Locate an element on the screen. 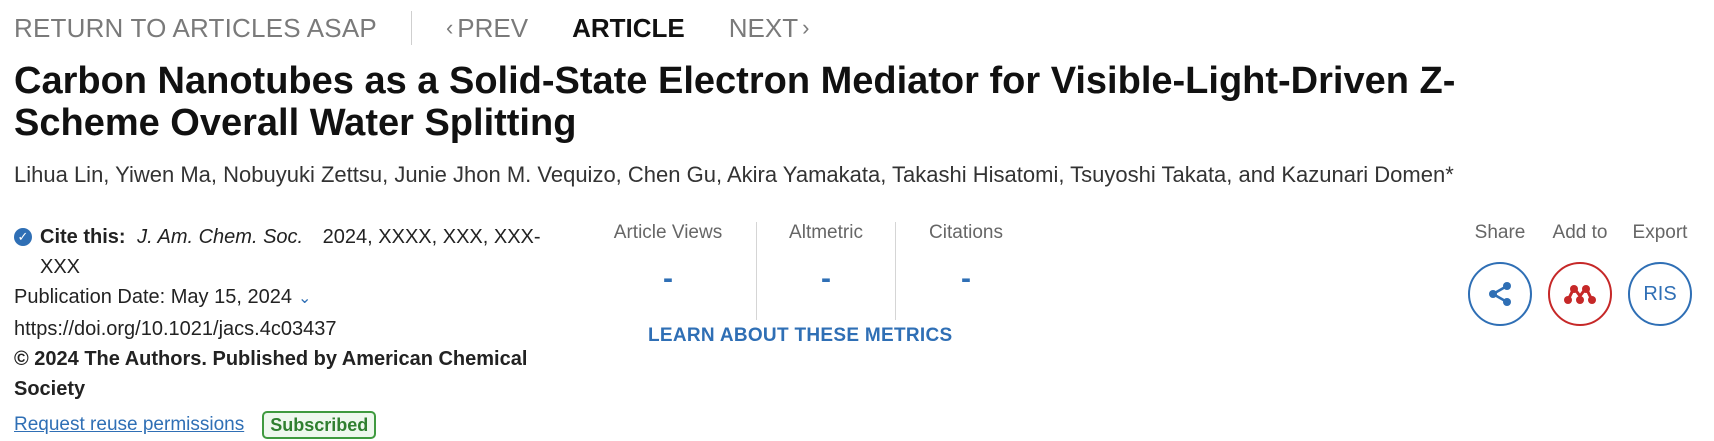 The width and height of the screenshot is (1714, 441). next-label: NEXT is located at coordinates (763, 27).